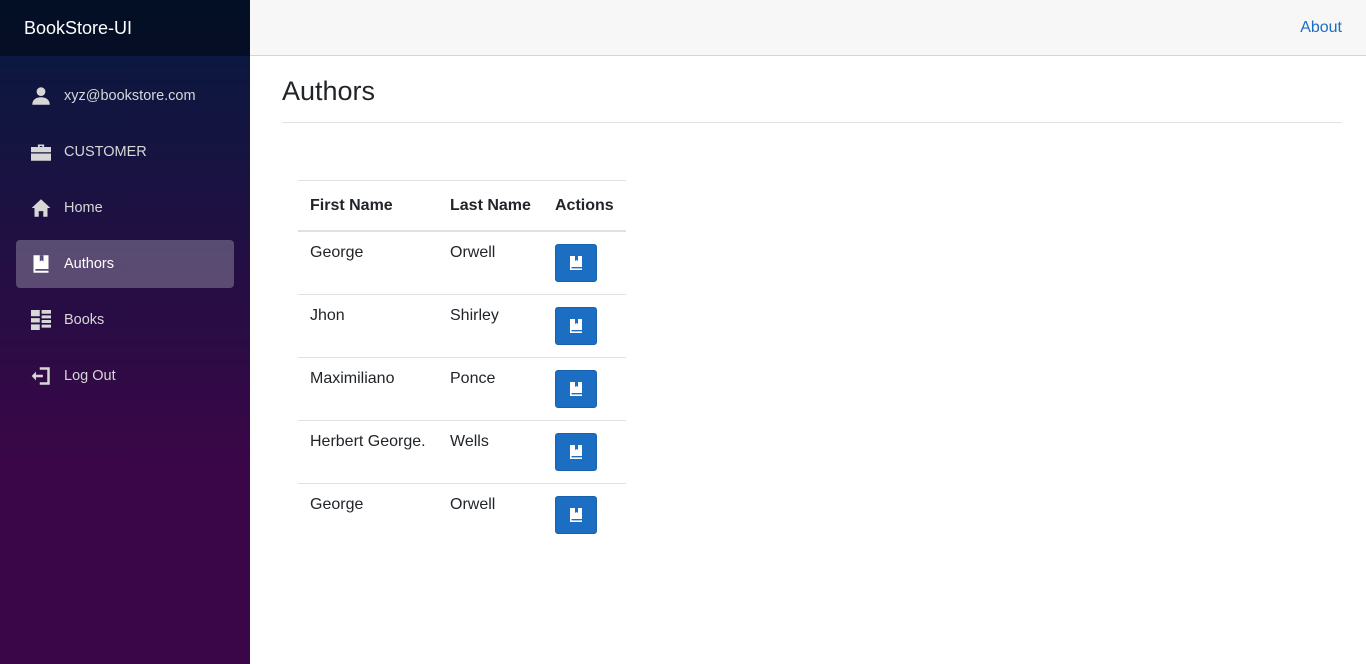  What do you see at coordinates (89, 264) in the screenshot?
I see `sidebar-item-label: Authors` at bounding box center [89, 264].